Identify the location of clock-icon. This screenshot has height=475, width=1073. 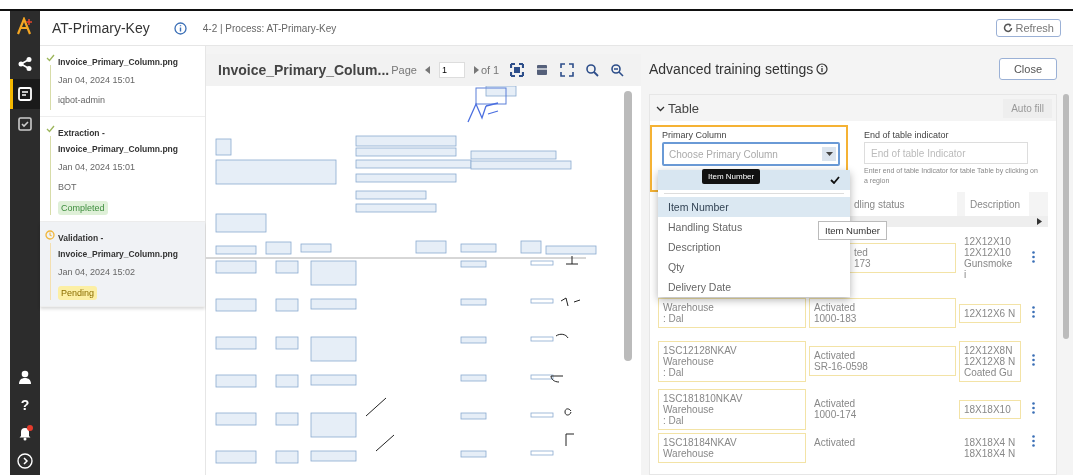
(50, 235).